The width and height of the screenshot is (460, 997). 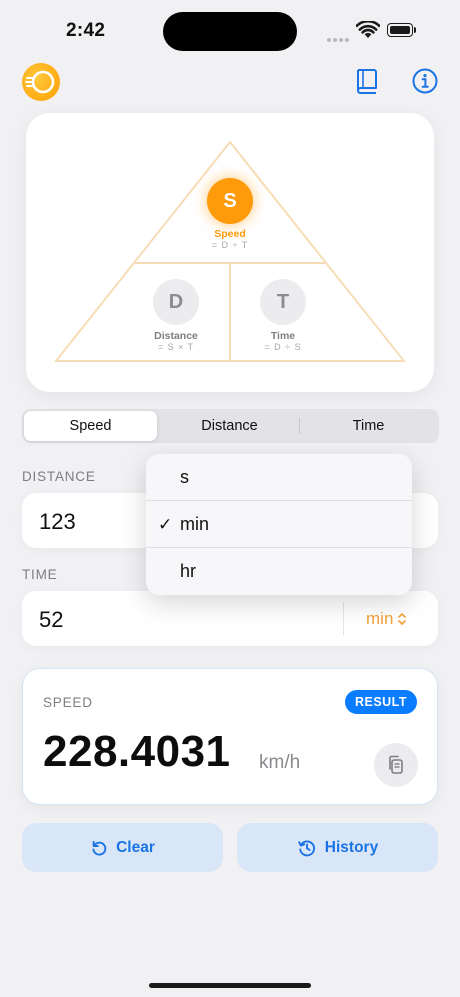 I want to click on distance-label: DISTANCE, so click(x=59, y=476).